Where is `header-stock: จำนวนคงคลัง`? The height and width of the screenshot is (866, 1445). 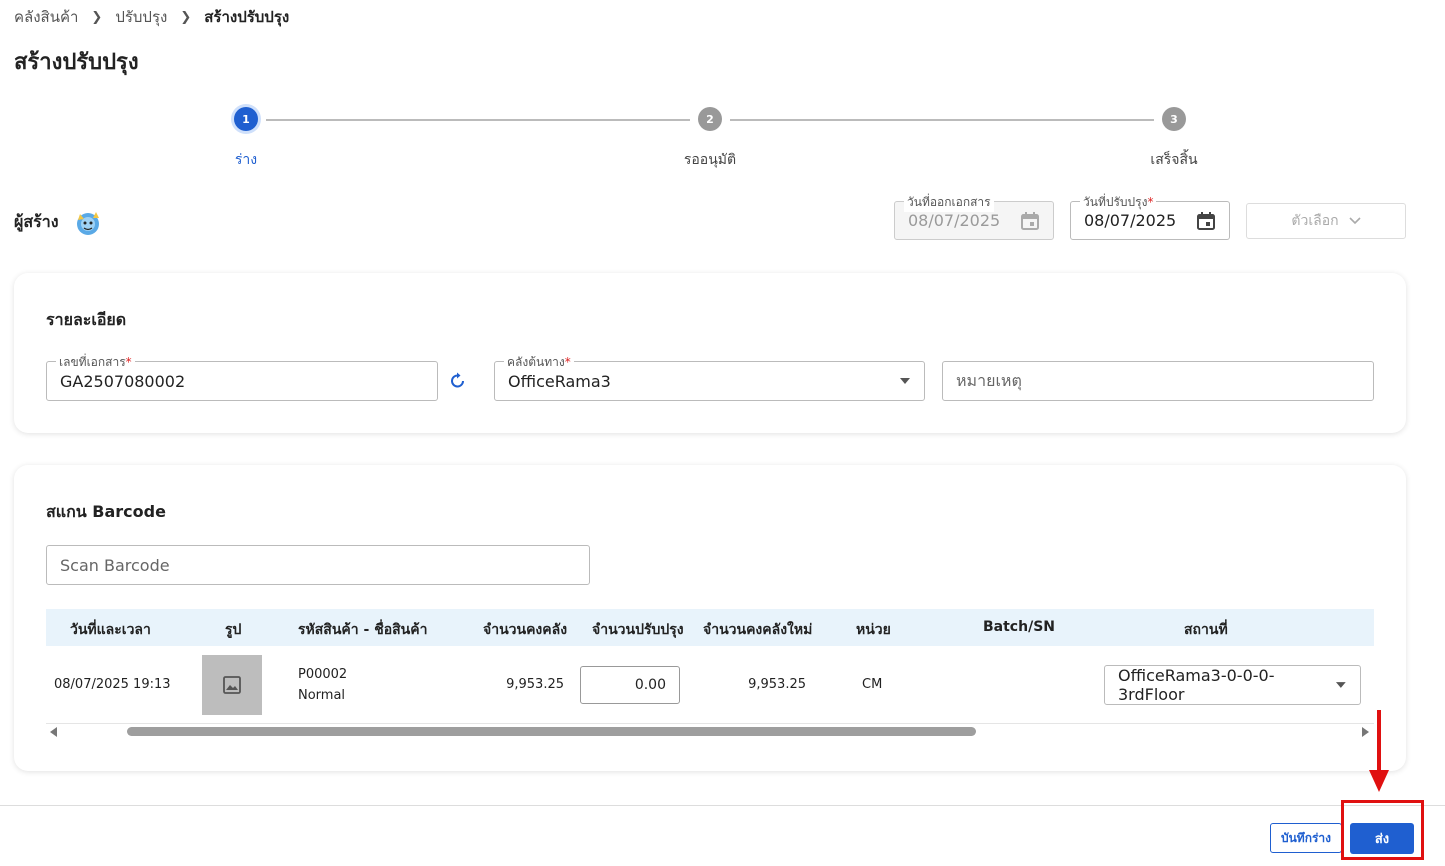
header-stock: จำนวนคงคลัง is located at coordinates (525, 630).